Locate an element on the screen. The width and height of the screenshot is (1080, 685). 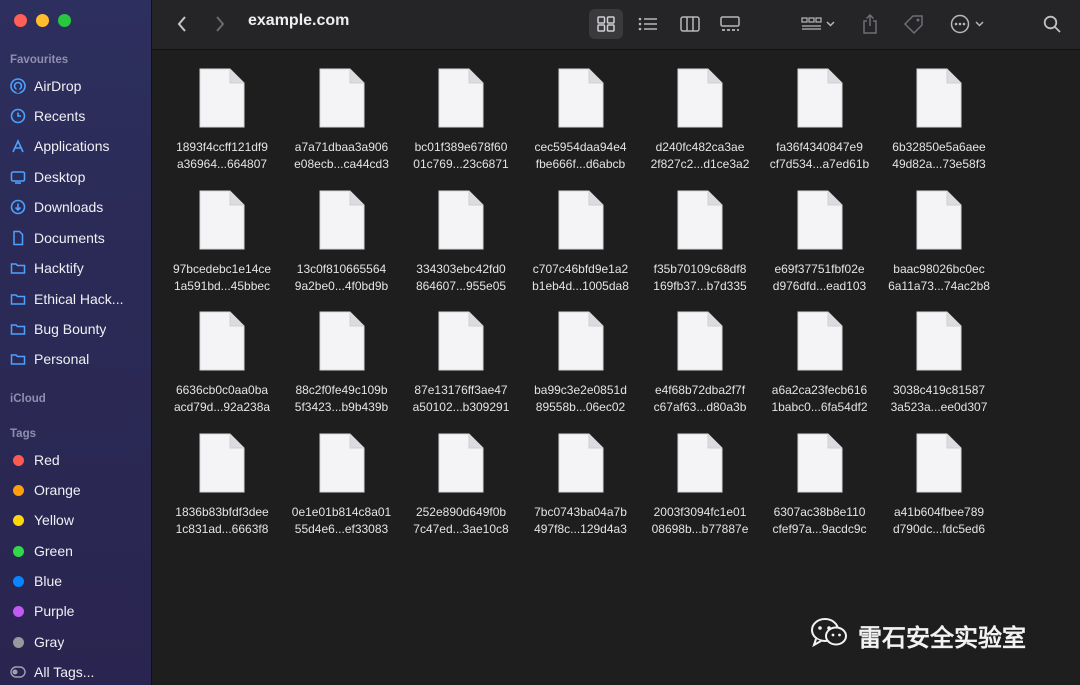
tag-dot is located at coordinates (18, 581).